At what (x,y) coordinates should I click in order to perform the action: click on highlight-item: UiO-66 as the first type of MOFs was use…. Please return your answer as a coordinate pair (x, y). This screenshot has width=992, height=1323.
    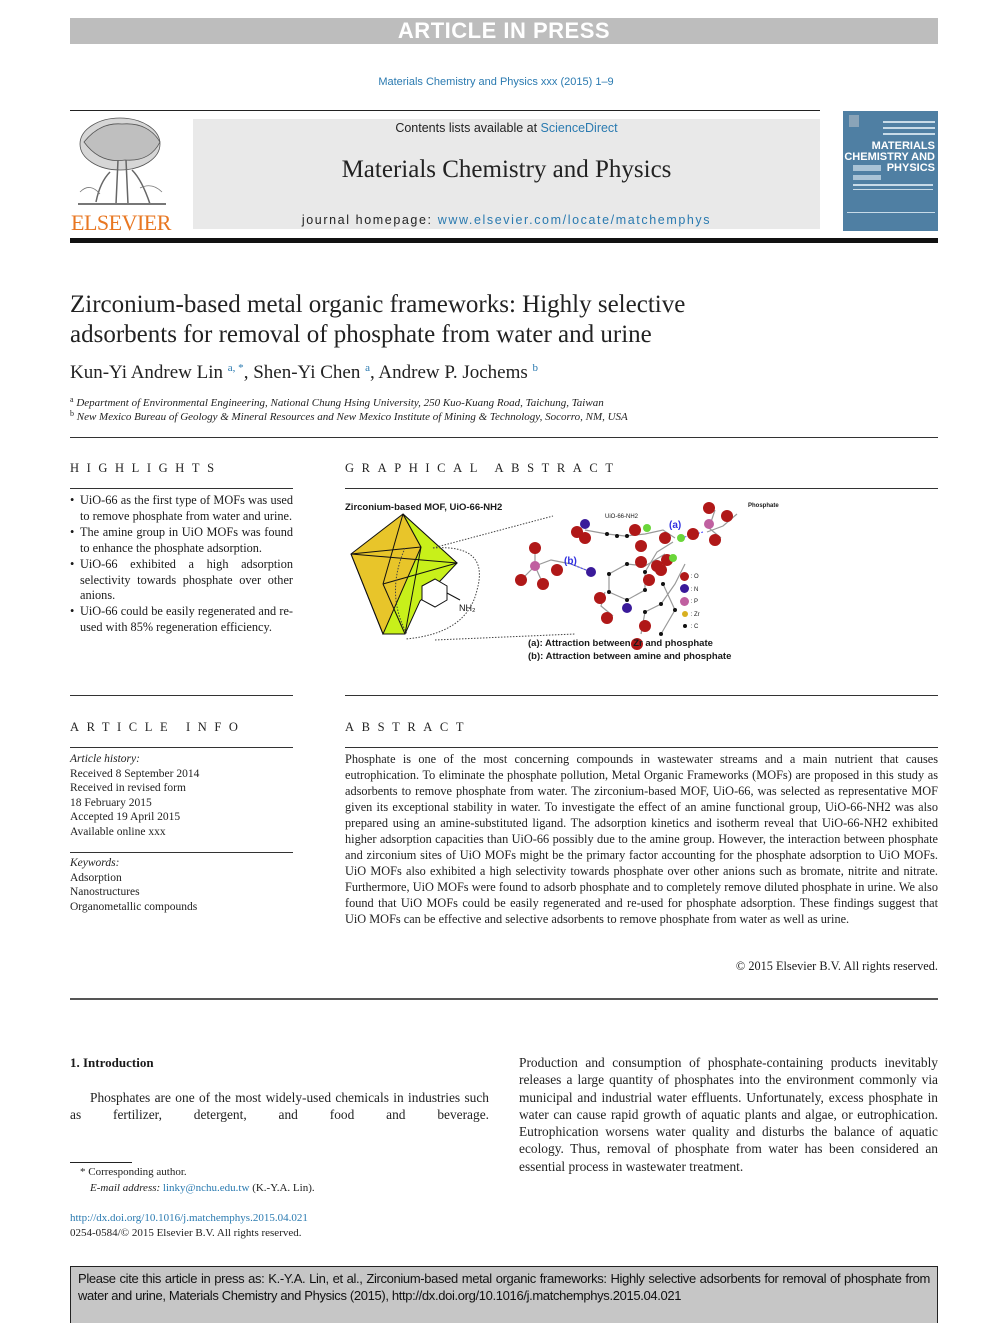
    Looking at the image, I should click on (181, 509).